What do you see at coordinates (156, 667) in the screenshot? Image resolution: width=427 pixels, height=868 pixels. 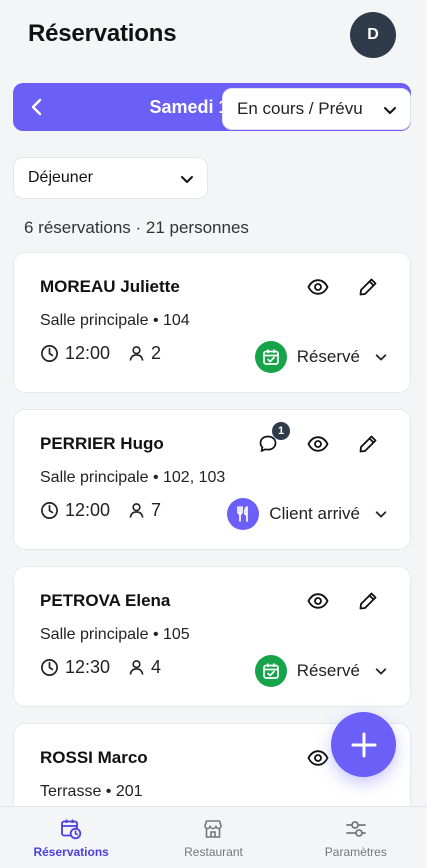 I see `guest-count: 4` at bounding box center [156, 667].